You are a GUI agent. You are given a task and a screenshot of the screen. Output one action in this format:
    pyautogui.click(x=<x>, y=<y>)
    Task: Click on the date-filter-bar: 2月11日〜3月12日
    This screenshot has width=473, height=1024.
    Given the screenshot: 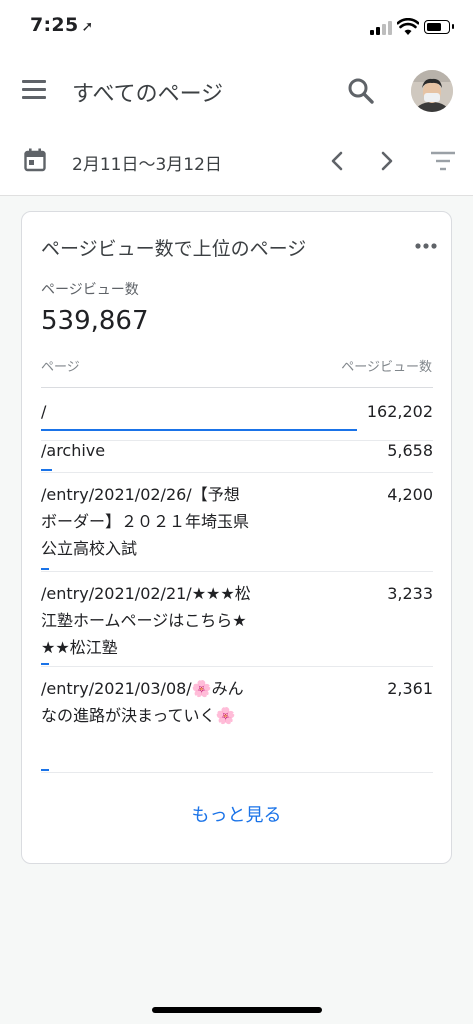 What is the action you would take?
    pyautogui.click(x=236, y=161)
    